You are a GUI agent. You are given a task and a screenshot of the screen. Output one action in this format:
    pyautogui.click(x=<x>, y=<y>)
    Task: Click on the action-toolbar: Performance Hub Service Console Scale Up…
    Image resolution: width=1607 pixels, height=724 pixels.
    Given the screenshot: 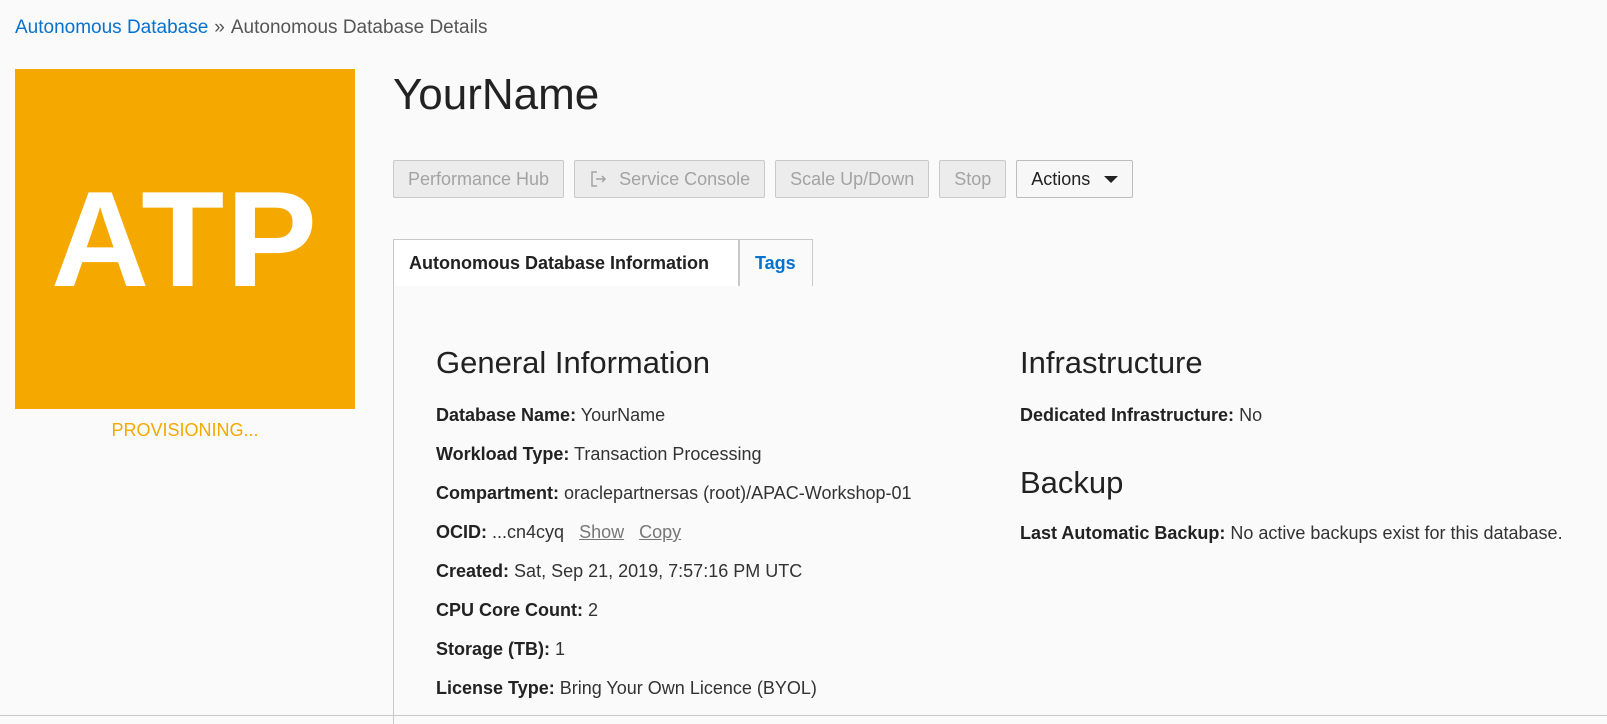 What is the action you would take?
    pyautogui.click(x=763, y=179)
    